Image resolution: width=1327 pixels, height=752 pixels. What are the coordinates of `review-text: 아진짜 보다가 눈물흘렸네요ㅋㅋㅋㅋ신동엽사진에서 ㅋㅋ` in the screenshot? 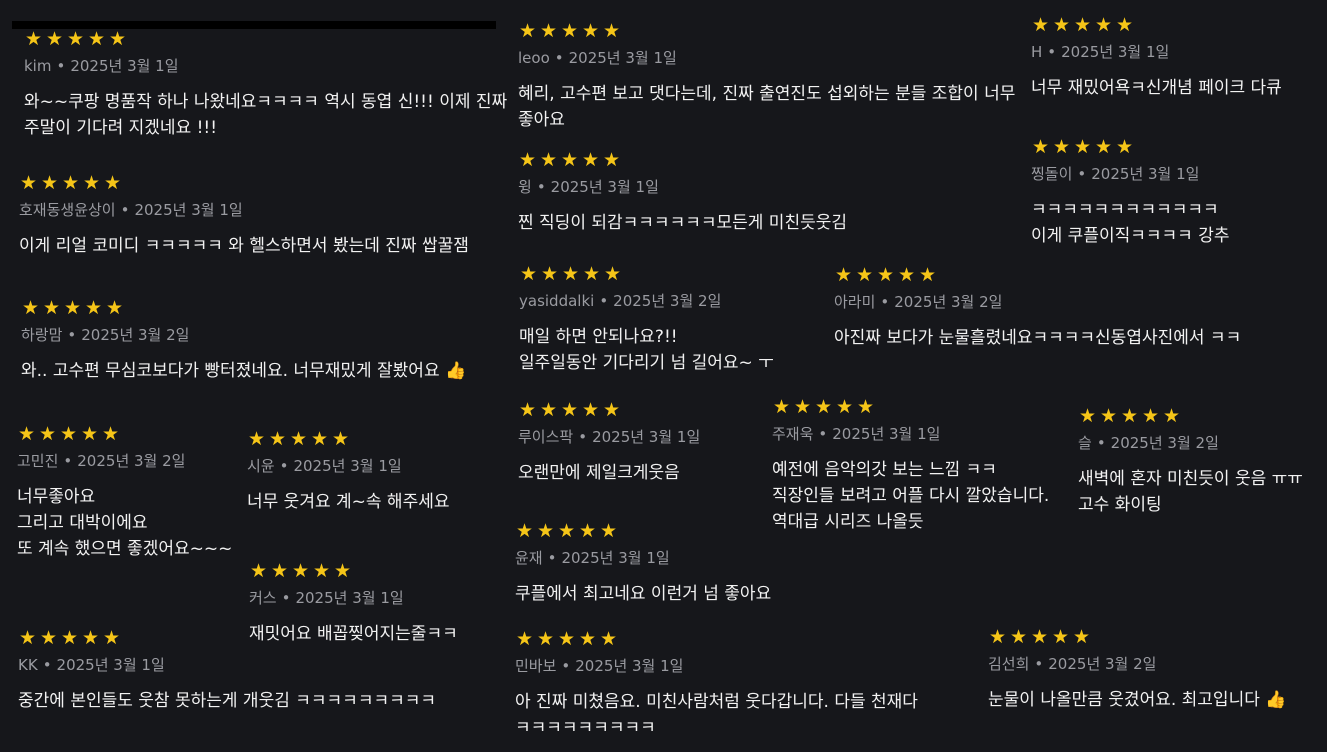 It's located at (1038, 338).